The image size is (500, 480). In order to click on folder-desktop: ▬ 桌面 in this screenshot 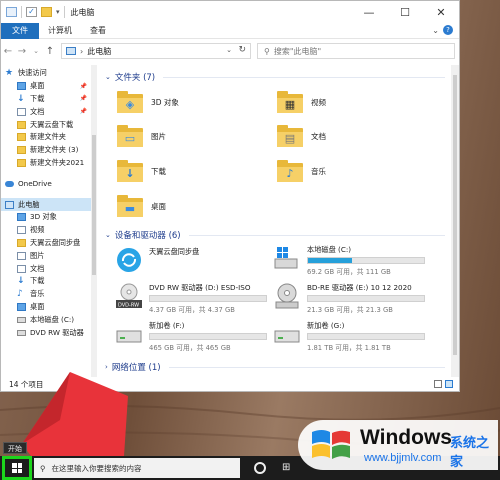, I will do `click(141, 206)`.